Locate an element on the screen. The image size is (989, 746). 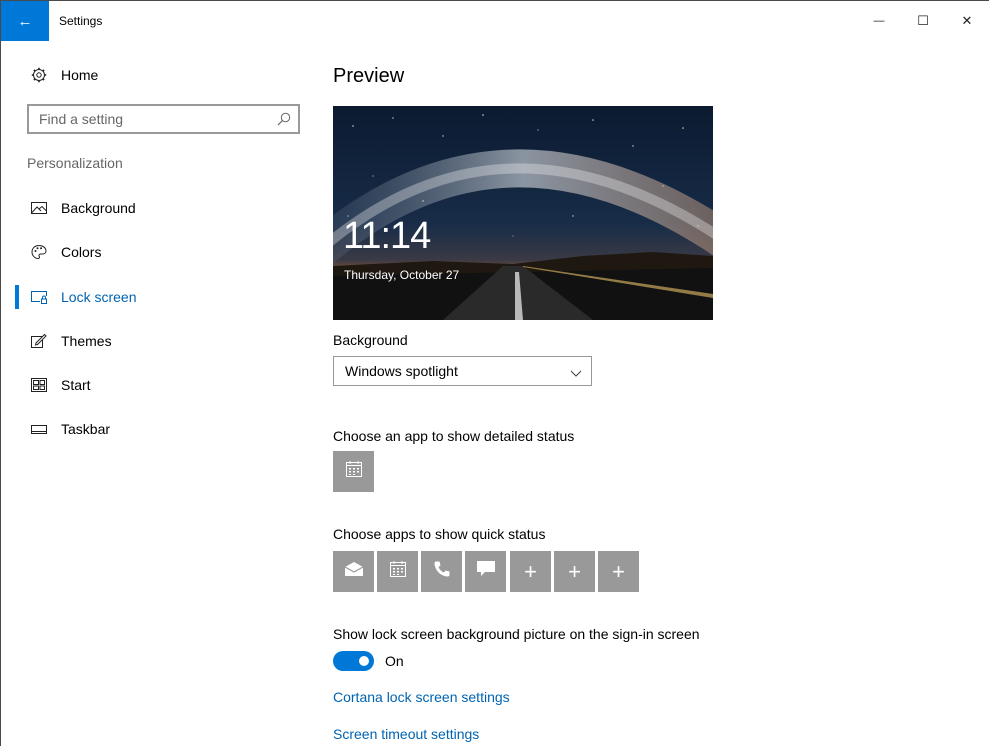
message-icon is located at coordinates (486, 571).